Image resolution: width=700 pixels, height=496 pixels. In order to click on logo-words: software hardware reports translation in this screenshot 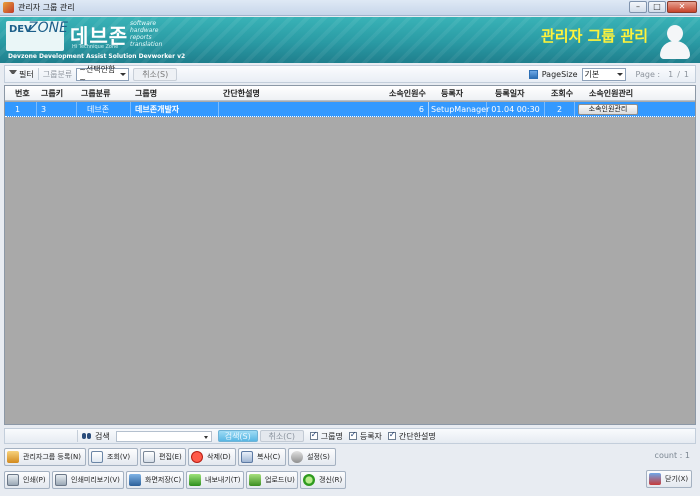, I will do `click(146, 34)`.